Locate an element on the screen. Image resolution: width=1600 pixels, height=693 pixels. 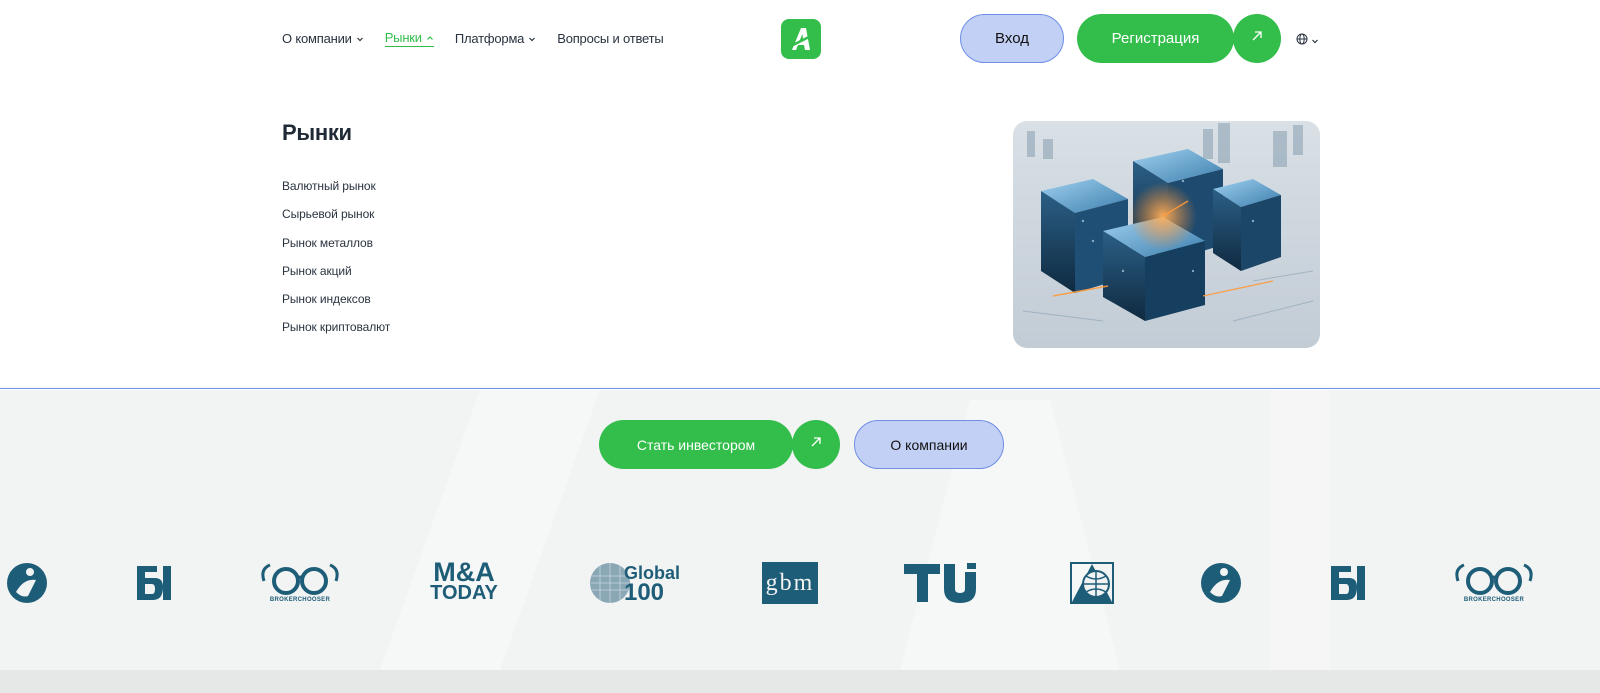
brand-logo-a-icon is located at coordinates (801, 39).